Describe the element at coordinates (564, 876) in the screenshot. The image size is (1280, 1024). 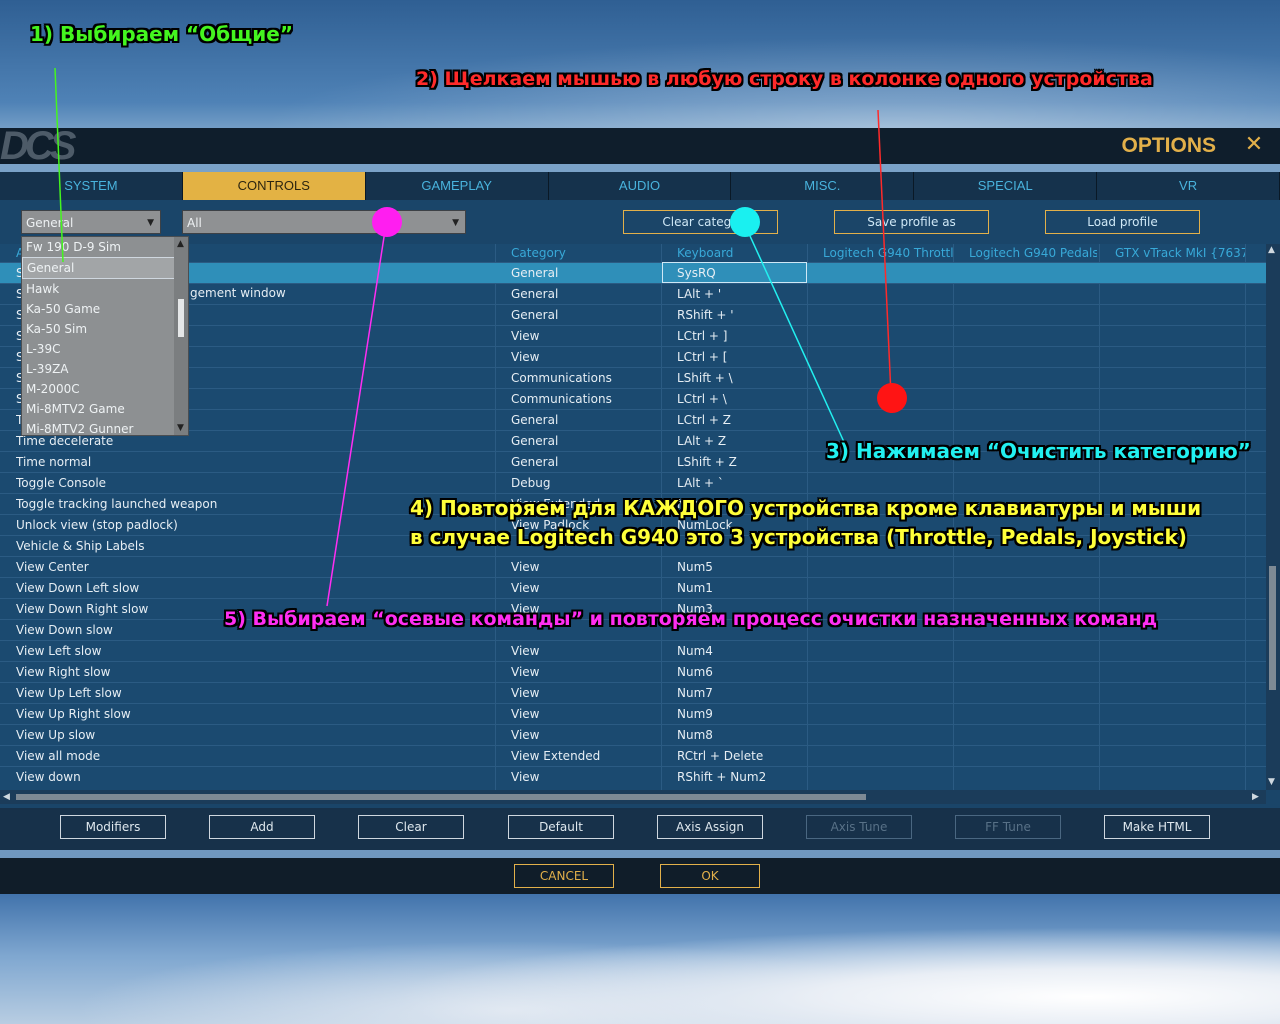
I see `cancel-button: CANCEL` at that location.